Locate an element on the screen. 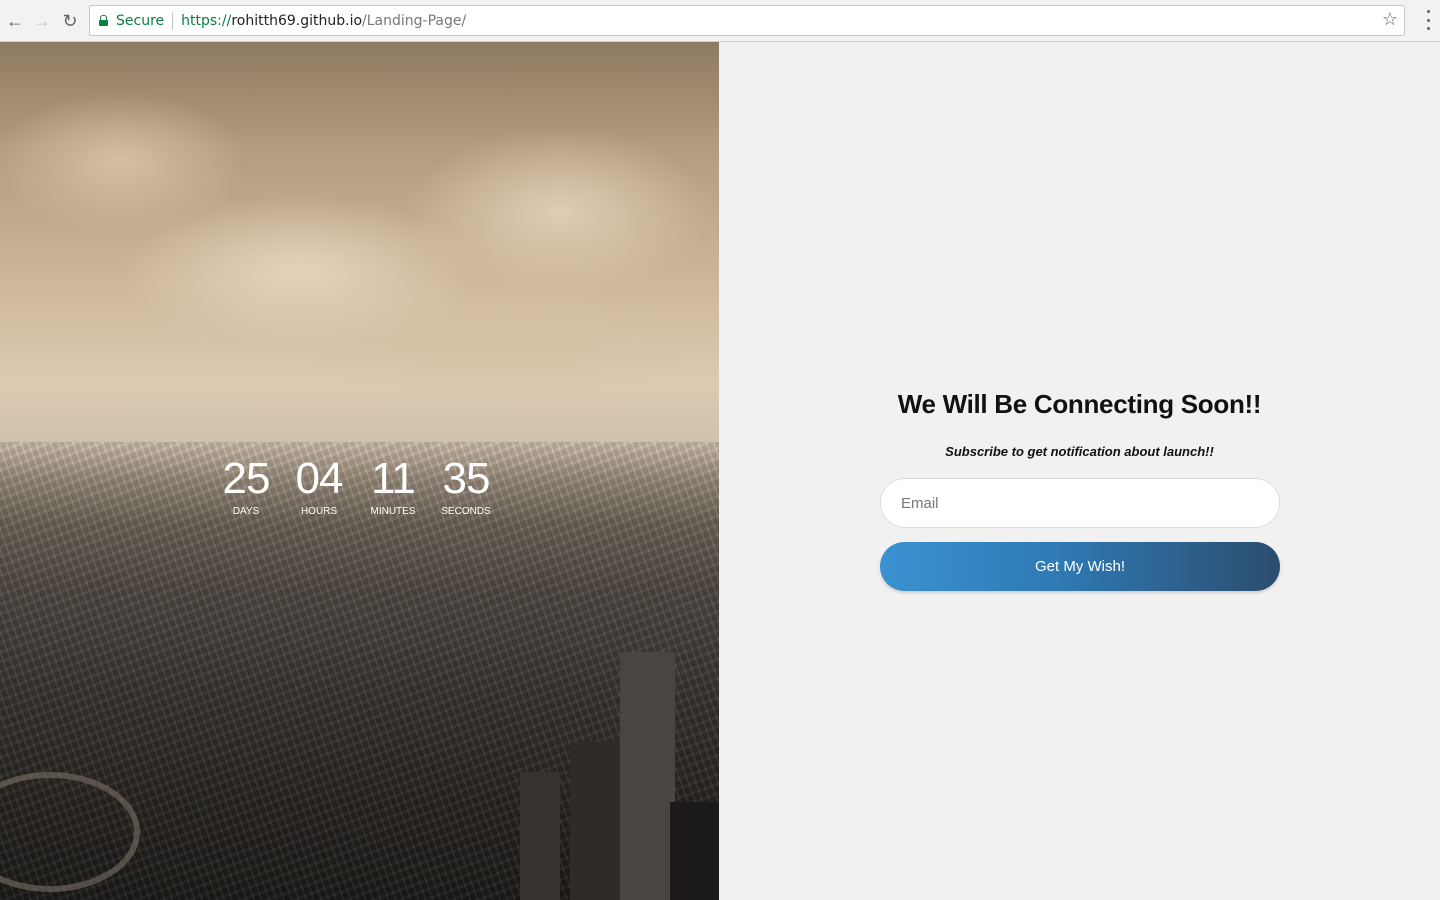  forward-arrow-icon: → is located at coordinates (42, 21).